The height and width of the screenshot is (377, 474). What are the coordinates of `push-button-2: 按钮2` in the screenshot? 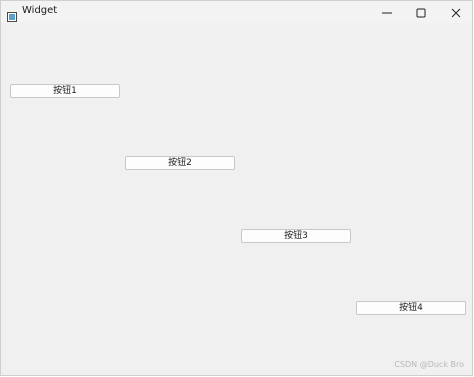 It's located at (180, 163).